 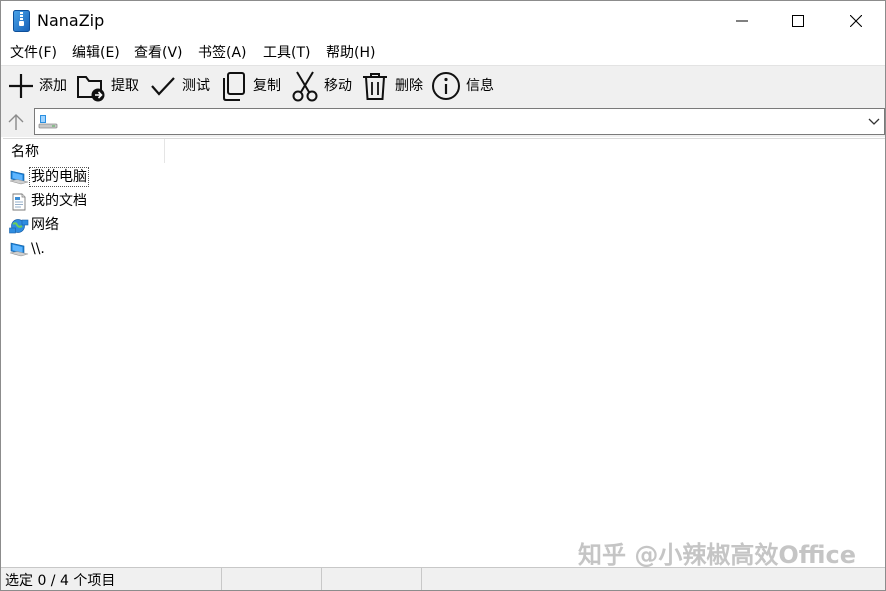 What do you see at coordinates (252, 86) in the screenshot?
I see `copy-button: 复制` at bounding box center [252, 86].